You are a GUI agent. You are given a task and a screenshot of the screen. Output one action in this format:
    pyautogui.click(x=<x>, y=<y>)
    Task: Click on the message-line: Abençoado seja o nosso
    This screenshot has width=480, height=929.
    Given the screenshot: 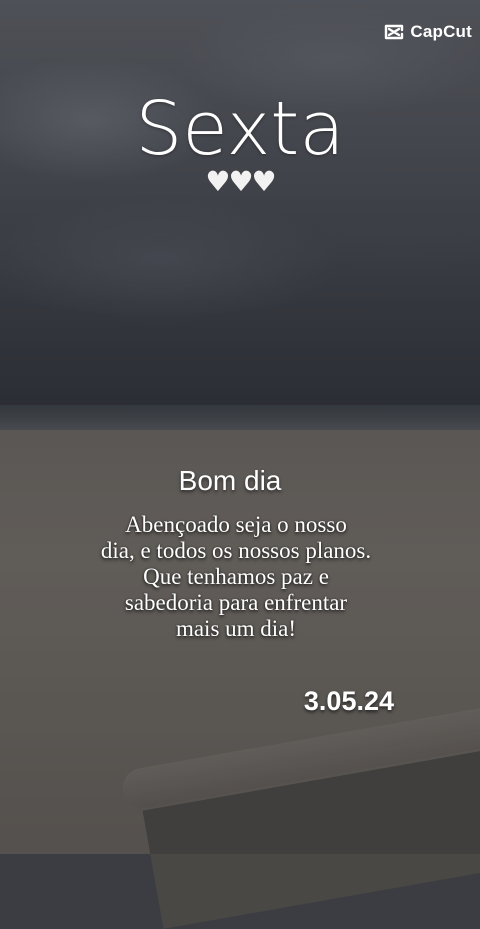 What is the action you would take?
    pyautogui.click(x=236, y=524)
    